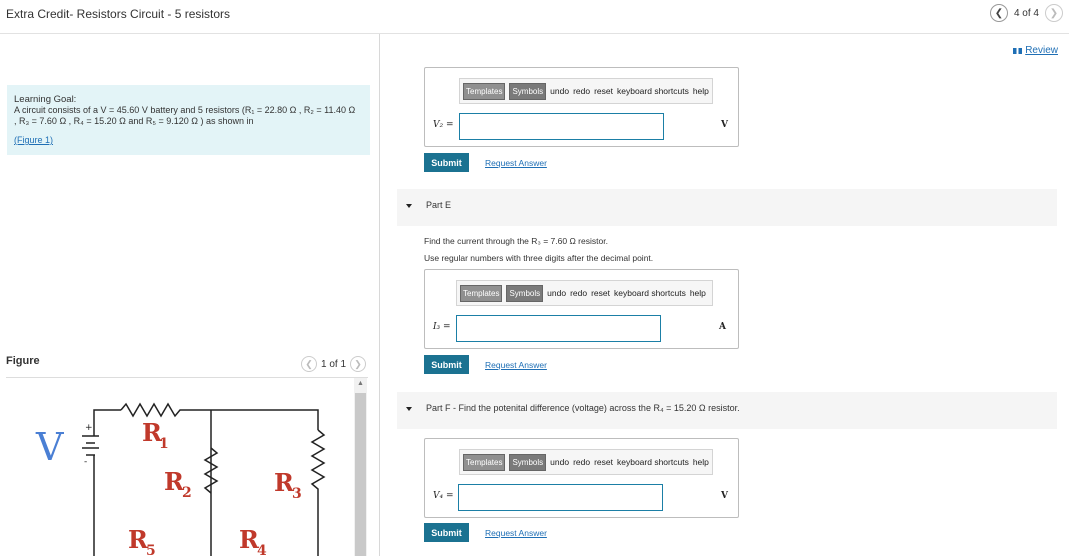 The height and width of the screenshot is (556, 1069). What do you see at coordinates (561, 126) in the screenshot?
I see `part-d-answer-input` at bounding box center [561, 126].